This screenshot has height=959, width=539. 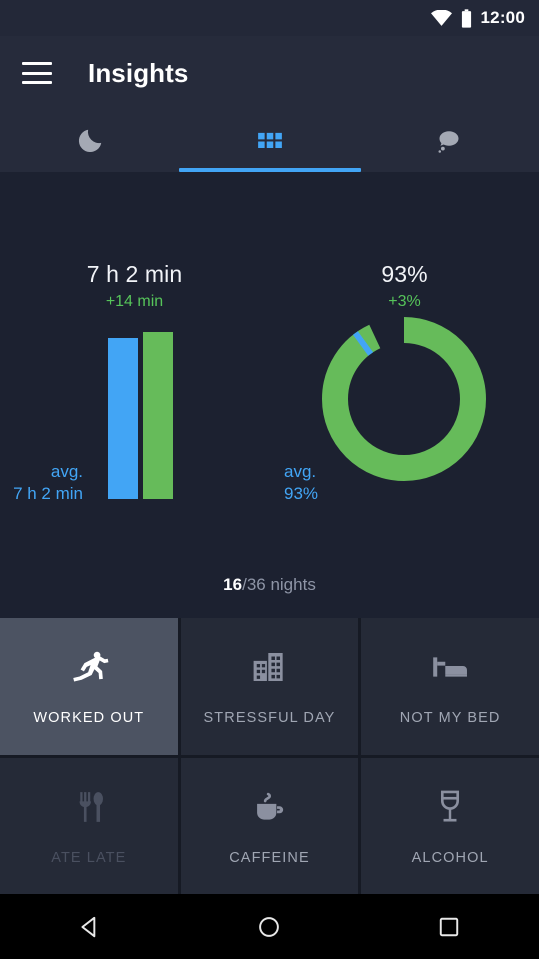 I want to click on tile-ate-late: Ate late, so click(x=89, y=825).